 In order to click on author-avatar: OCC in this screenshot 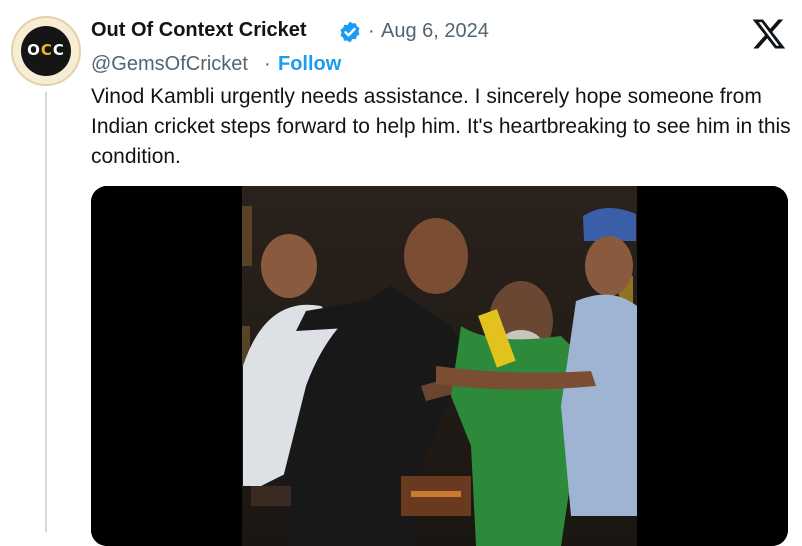, I will do `click(46, 51)`.